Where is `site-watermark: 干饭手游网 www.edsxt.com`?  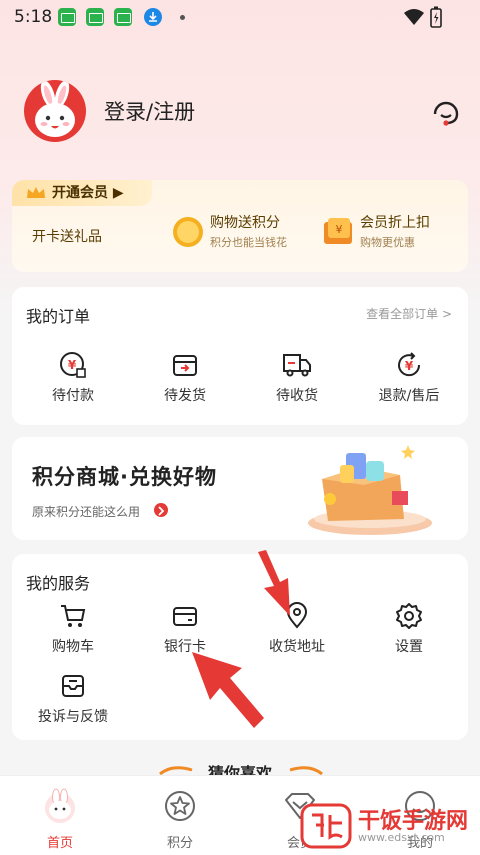
site-watermark: 干饭手游网 www.edsxt.com is located at coordinates (385, 826).